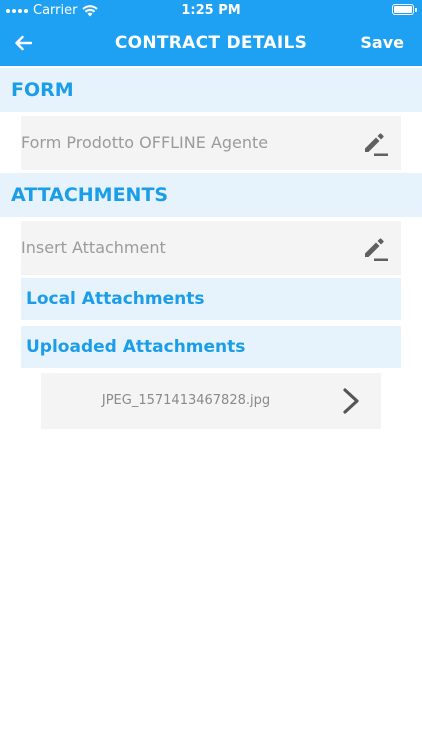  Describe the element at coordinates (186, 400) in the screenshot. I see `attachment-file-name: JPEG_1571413467828.jpg` at that location.